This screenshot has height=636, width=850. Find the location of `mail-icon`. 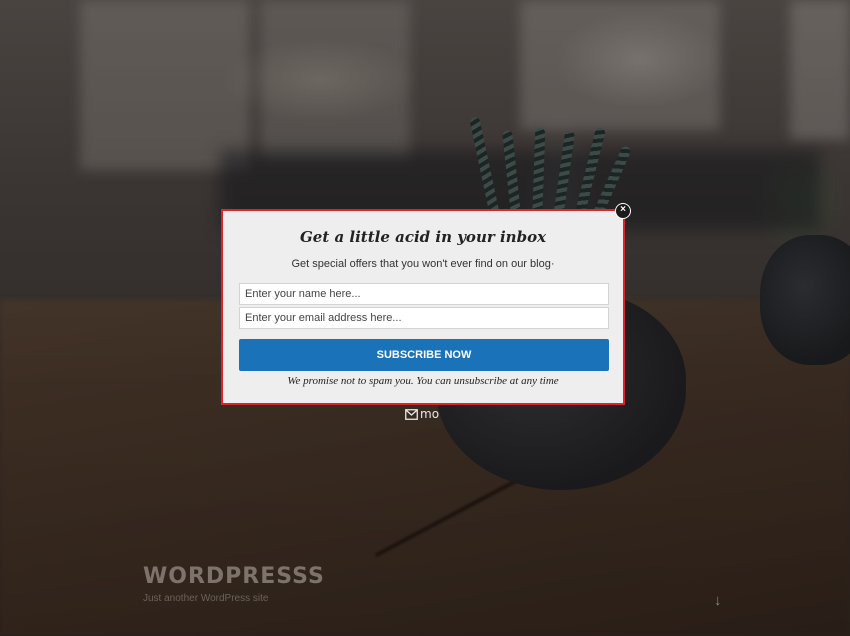

mail-icon is located at coordinates (411, 414).